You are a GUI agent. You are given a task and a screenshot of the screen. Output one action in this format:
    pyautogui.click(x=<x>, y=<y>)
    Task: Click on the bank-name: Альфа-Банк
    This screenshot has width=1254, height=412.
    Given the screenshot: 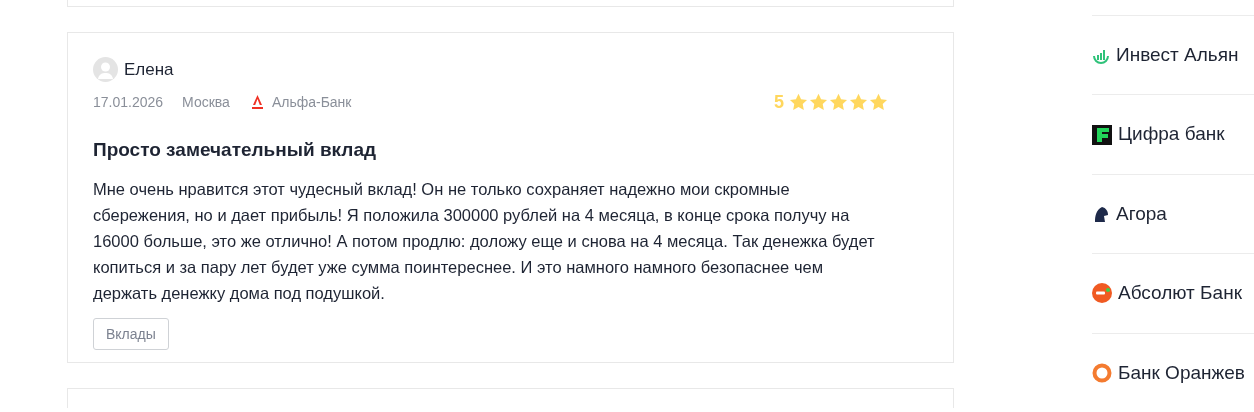 What is the action you would take?
    pyautogui.click(x=311, y=102)
    